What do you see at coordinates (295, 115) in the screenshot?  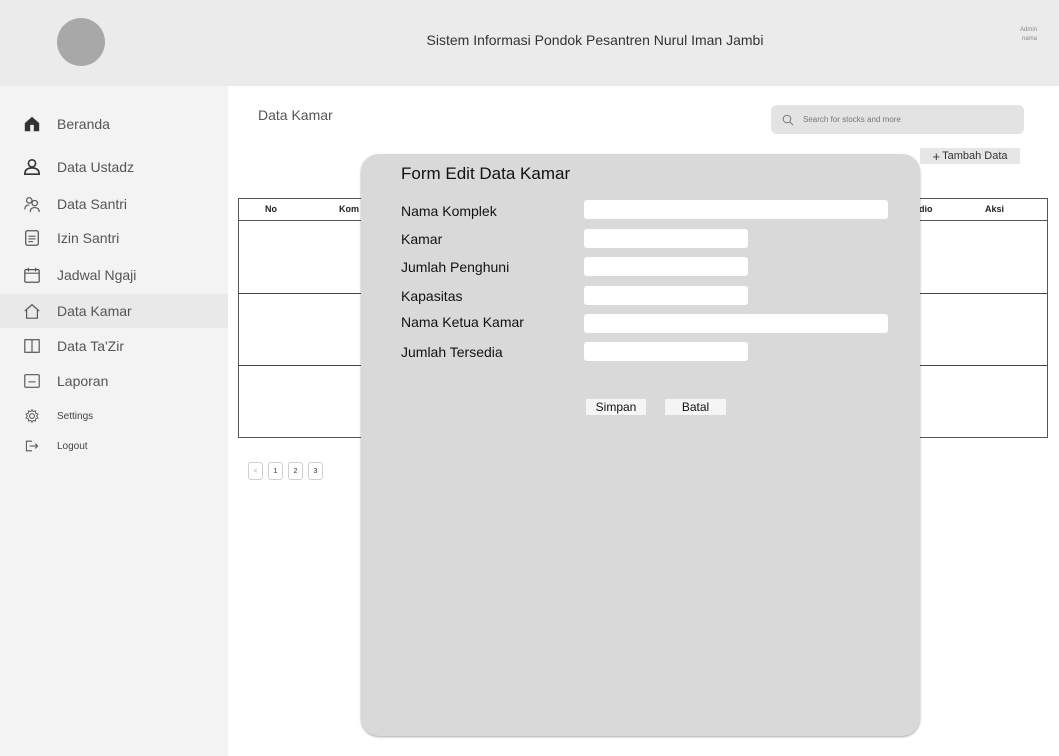 I see `page-title: Data Kamar` at bounding box center [295, 115].